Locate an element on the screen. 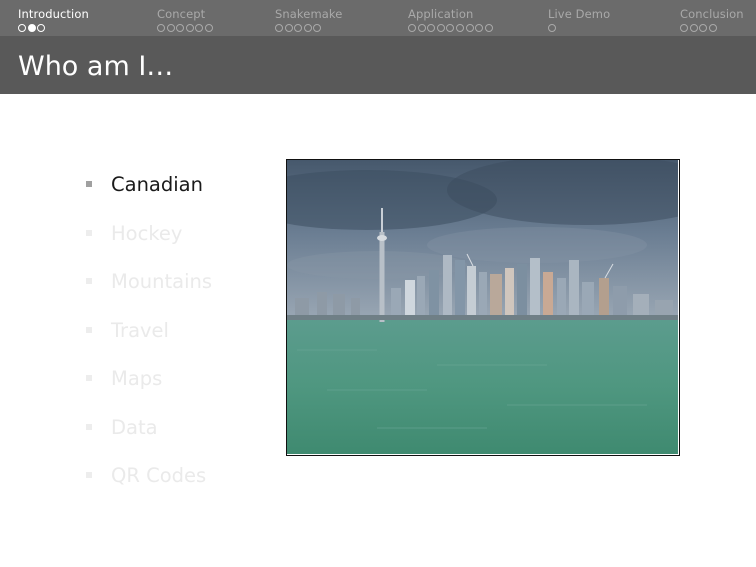 Image resolution: width=756 pixels, height=567 pixels. bullet-label: Canadian is located at coordinates (157, 184).